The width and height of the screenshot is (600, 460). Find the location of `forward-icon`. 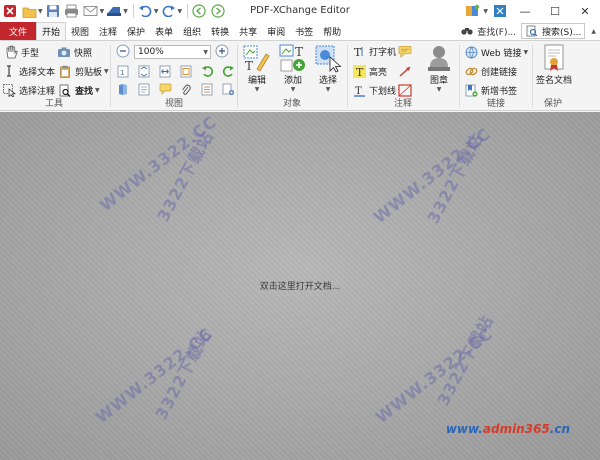

forward-icon is located at coordinates (218, 11).